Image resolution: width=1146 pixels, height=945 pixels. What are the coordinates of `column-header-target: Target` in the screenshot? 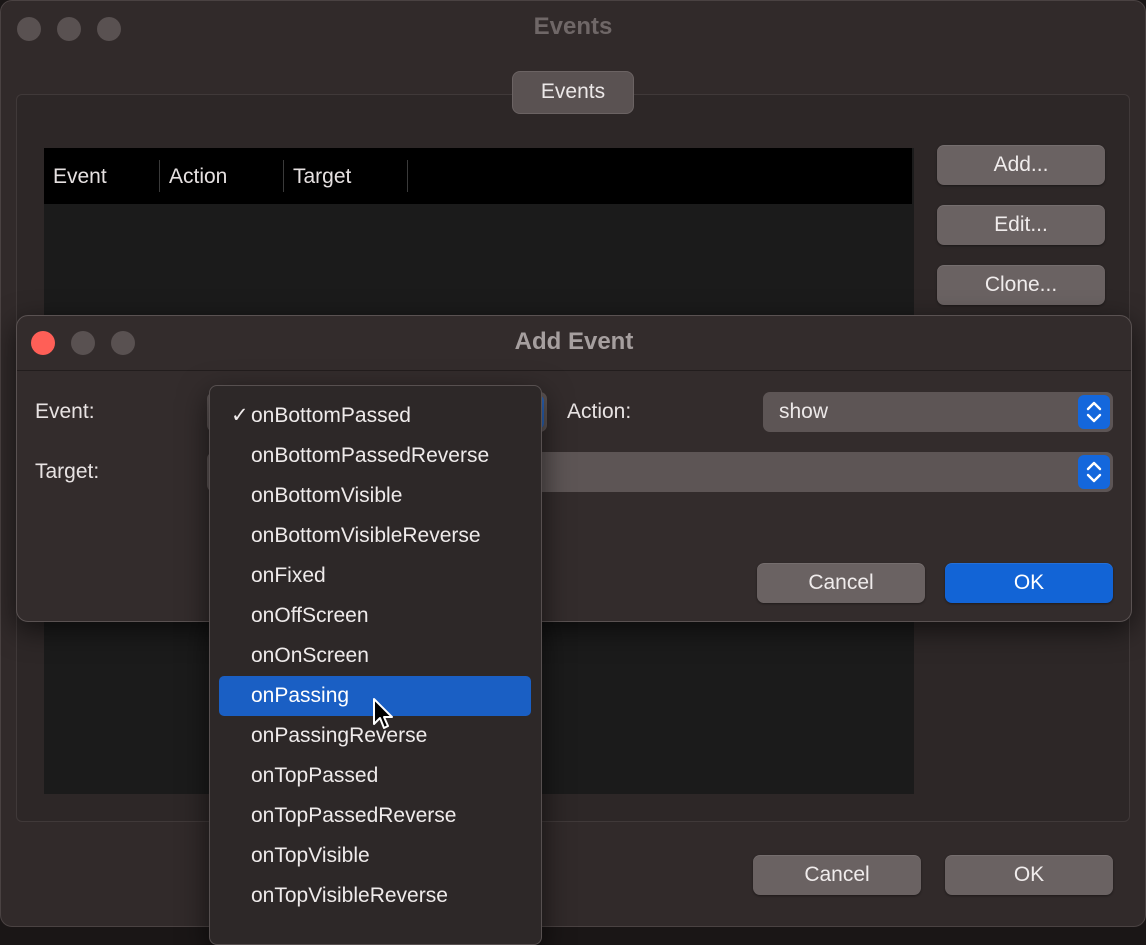 It's located at (322, 176).